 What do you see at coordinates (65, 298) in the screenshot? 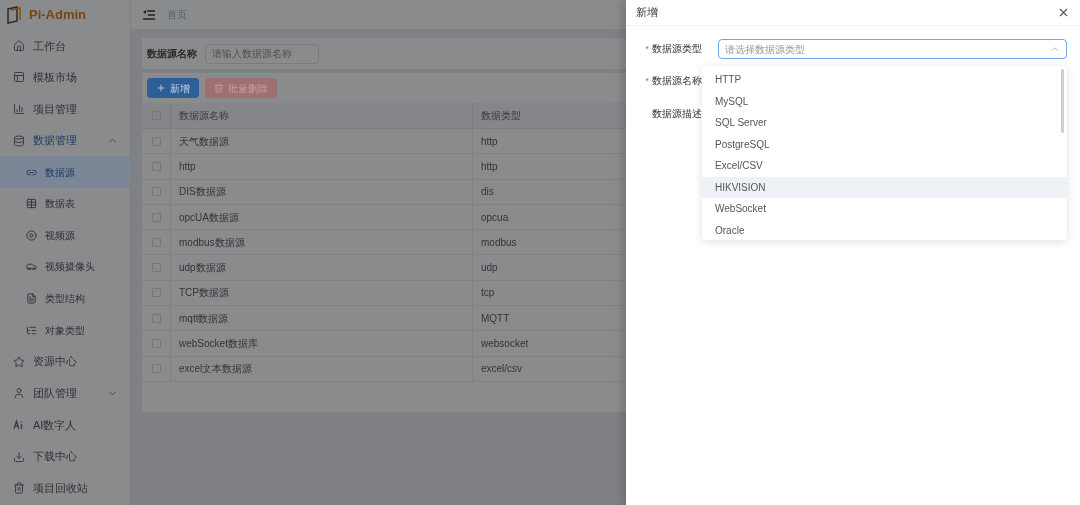
I see `nav-subitem: 类型结构` at bounding box center [65, 298].